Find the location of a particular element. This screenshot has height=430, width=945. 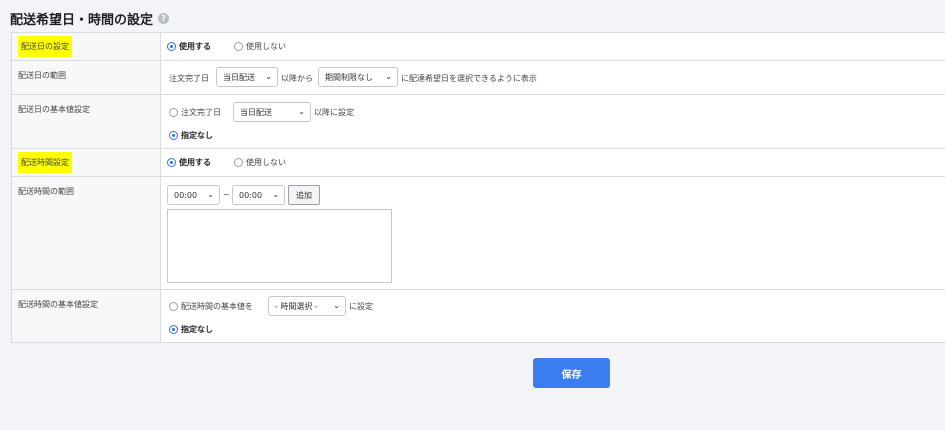

time-range-list is located at coordinates (279, 246).